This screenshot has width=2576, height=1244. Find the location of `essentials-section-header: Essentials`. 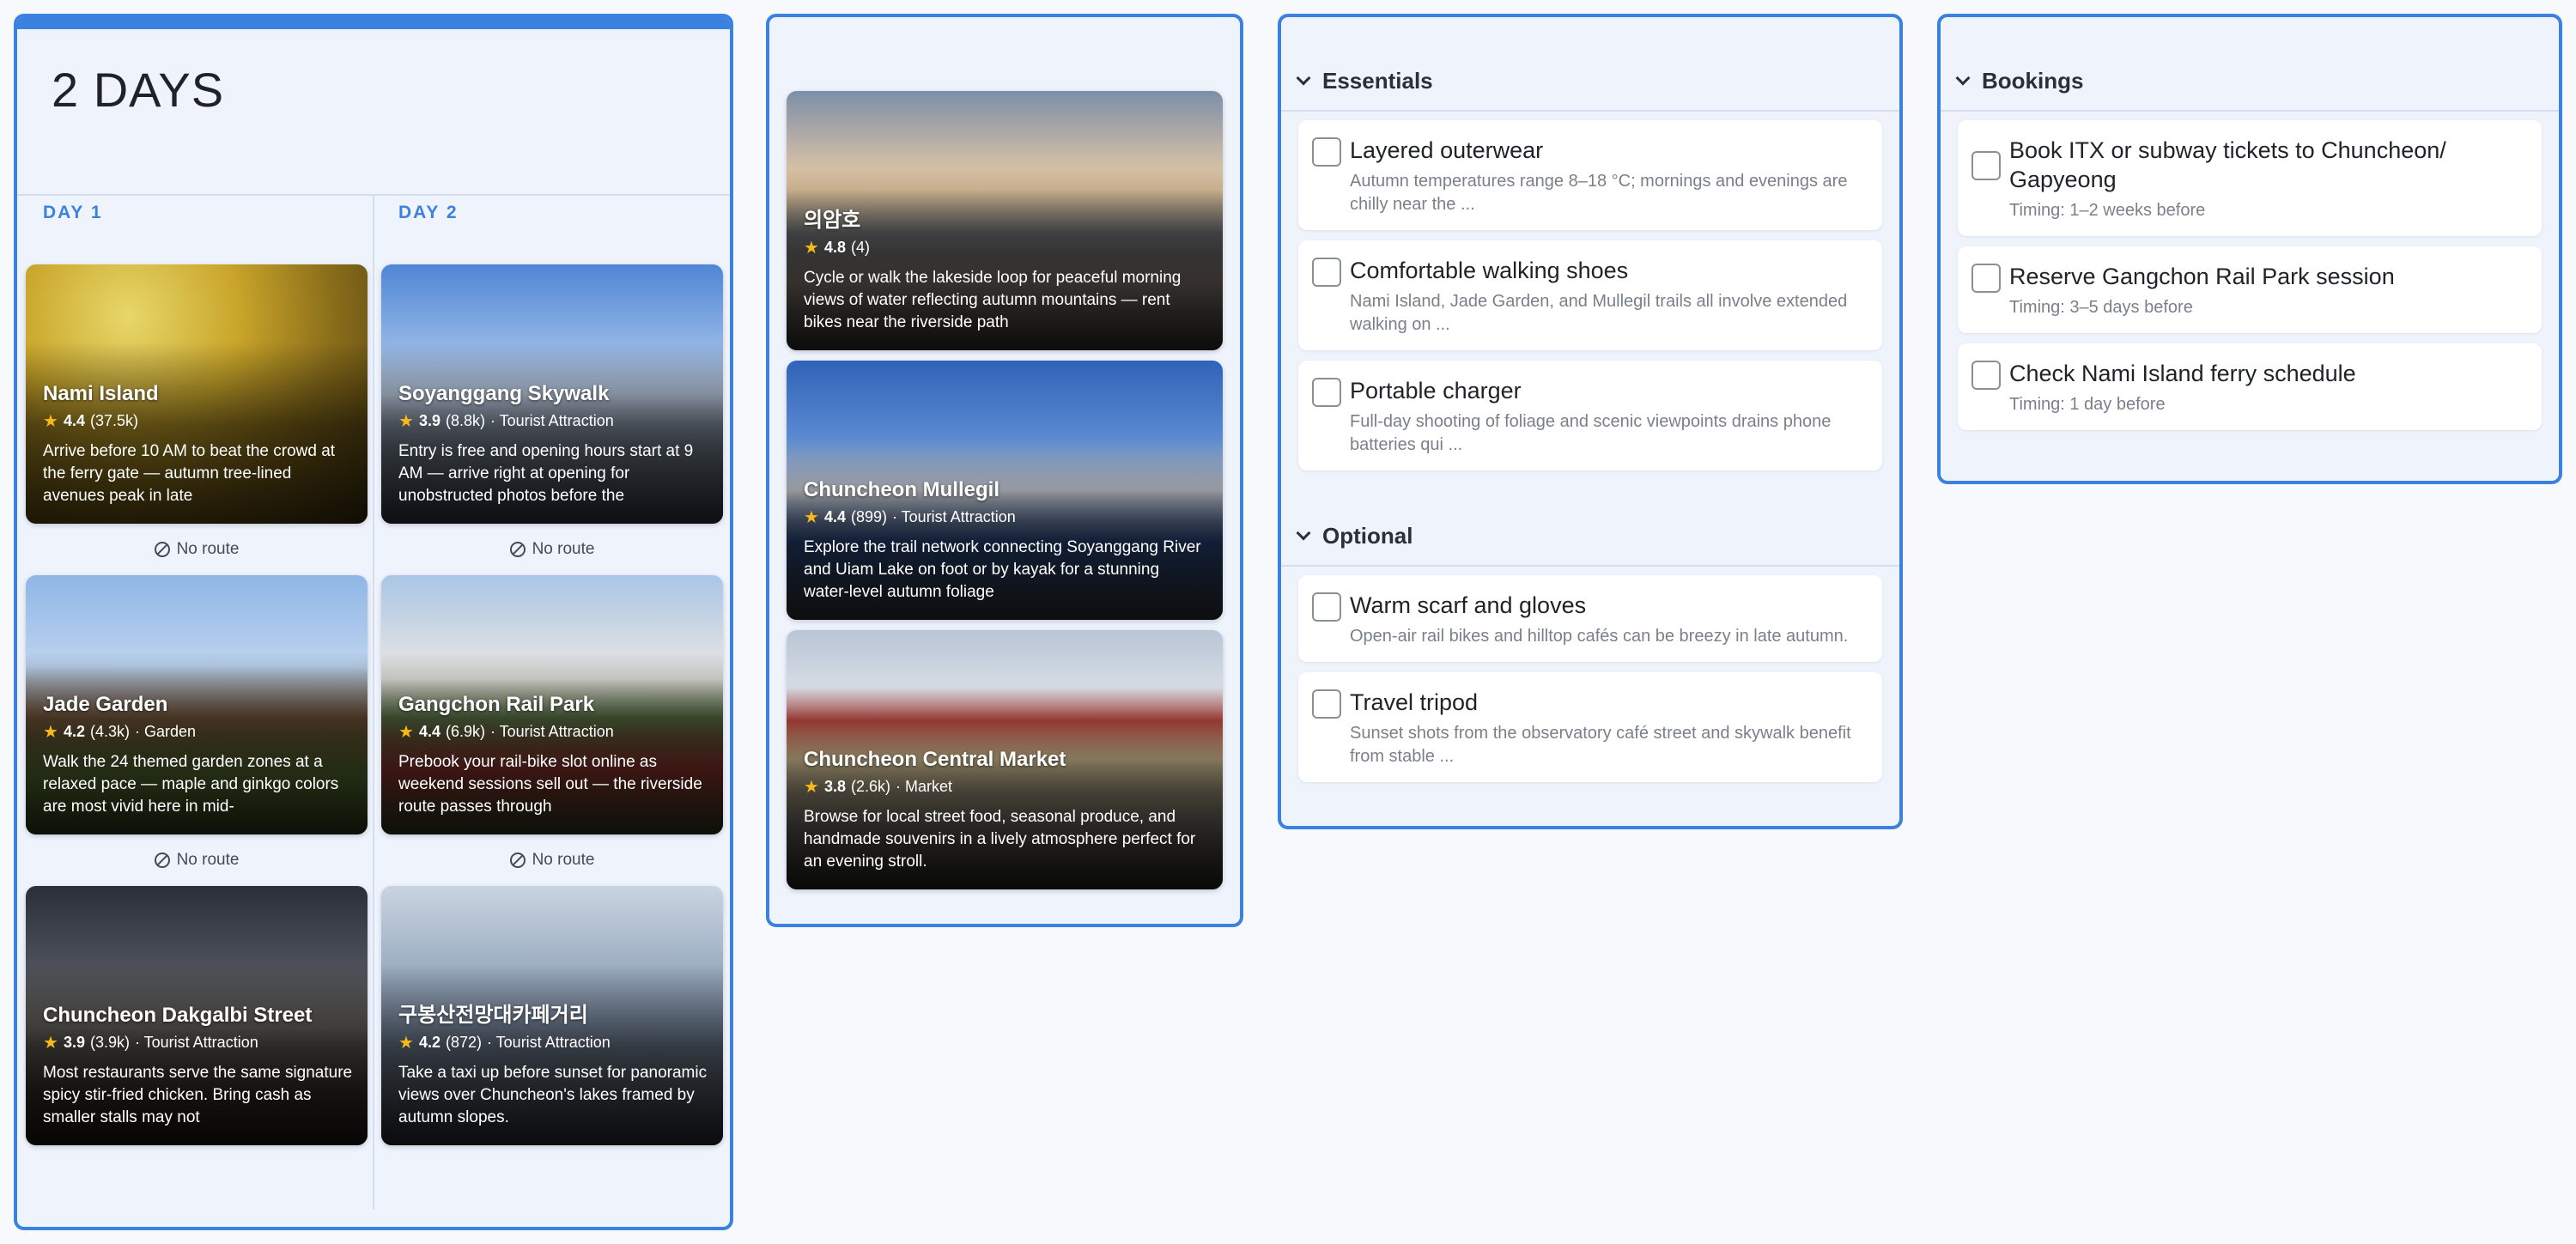

essentials-section-header: Essentials is located at coordinates (1590, 82).